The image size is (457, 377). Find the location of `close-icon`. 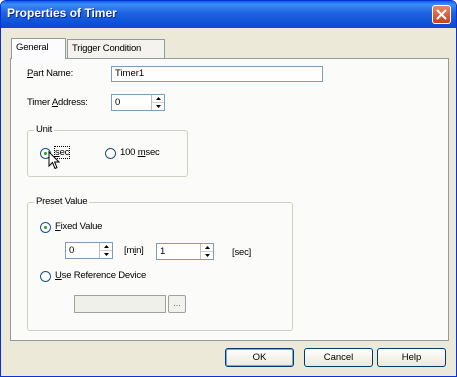

close-icon is located at coordinates (441, 14).